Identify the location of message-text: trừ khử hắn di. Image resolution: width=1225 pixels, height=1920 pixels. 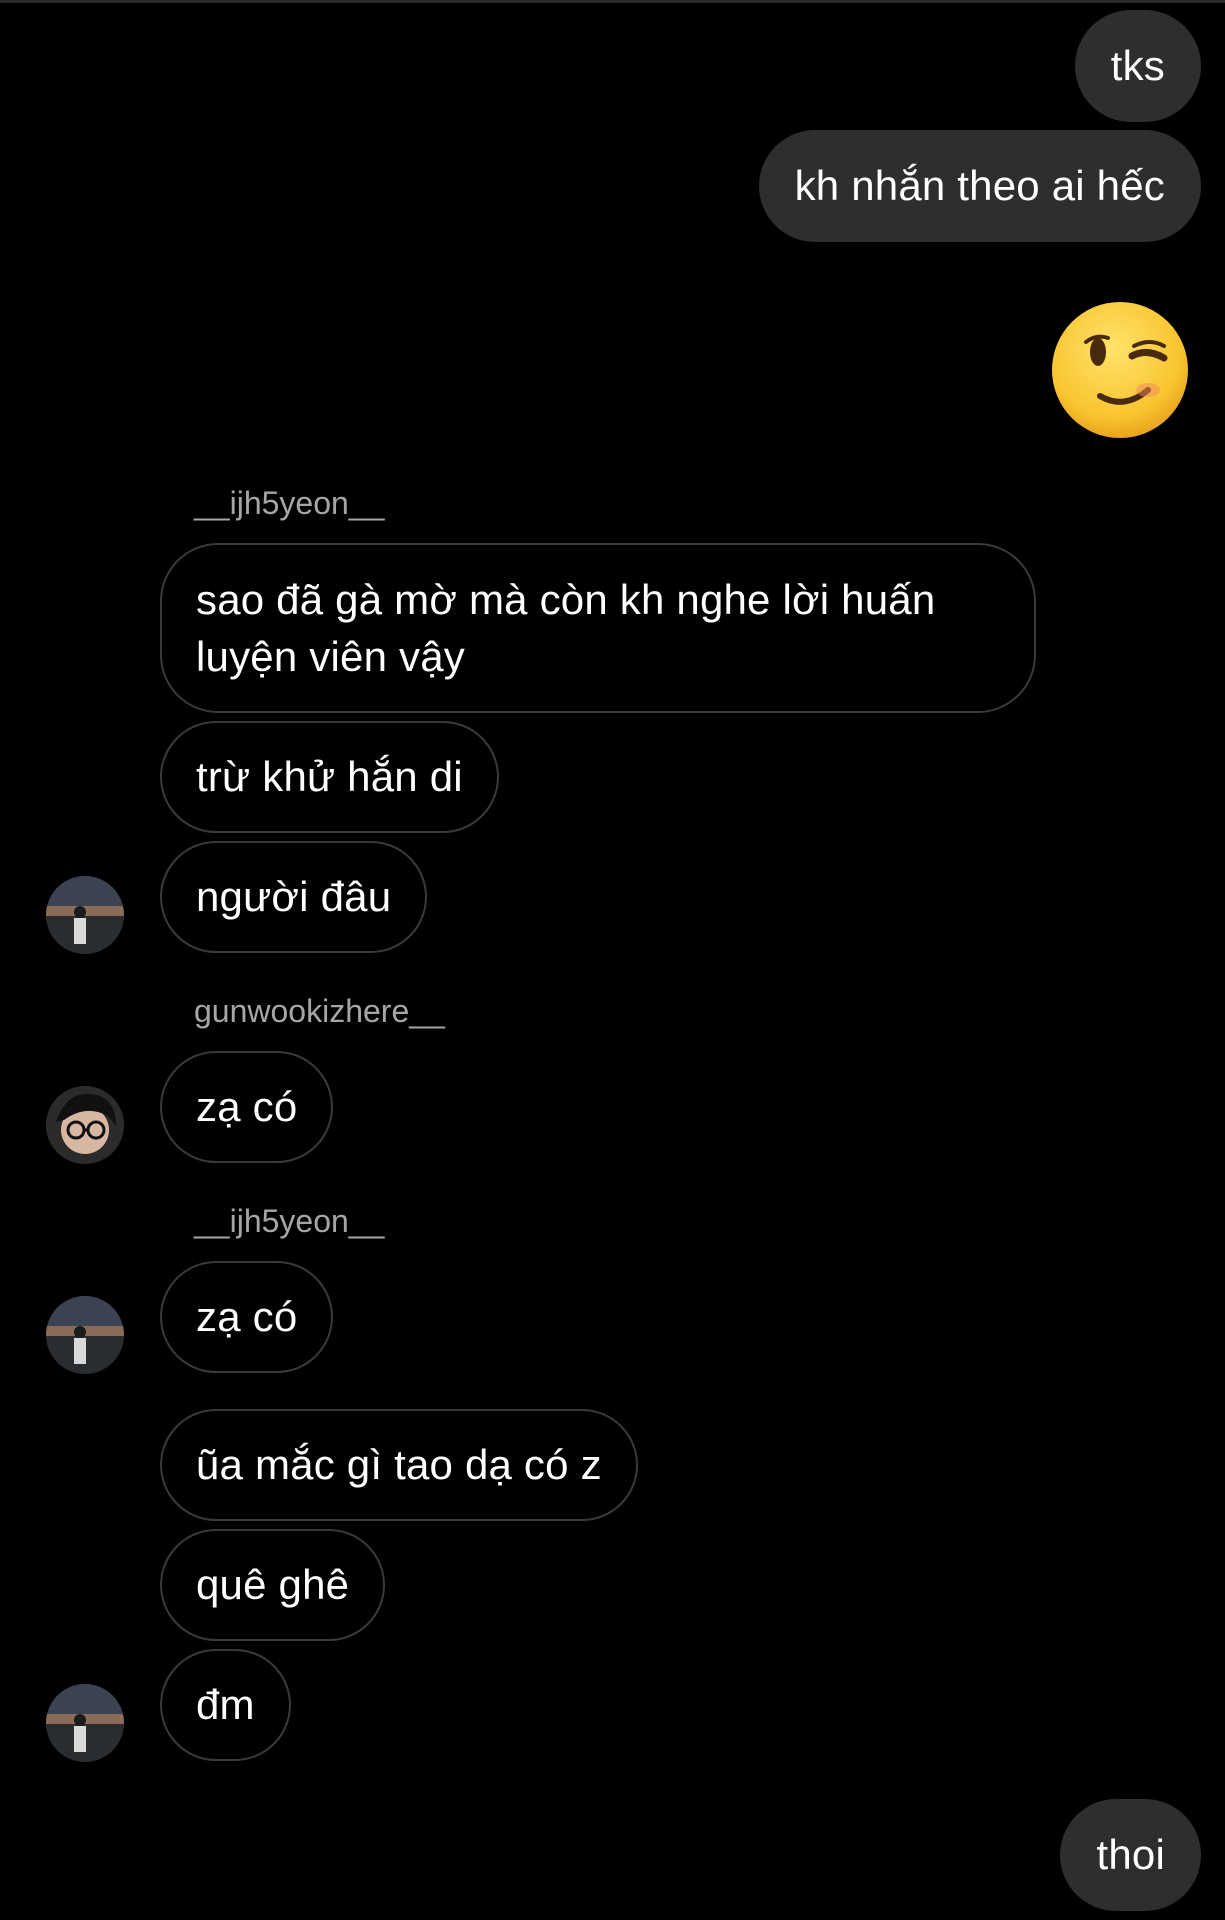
(329, 776).